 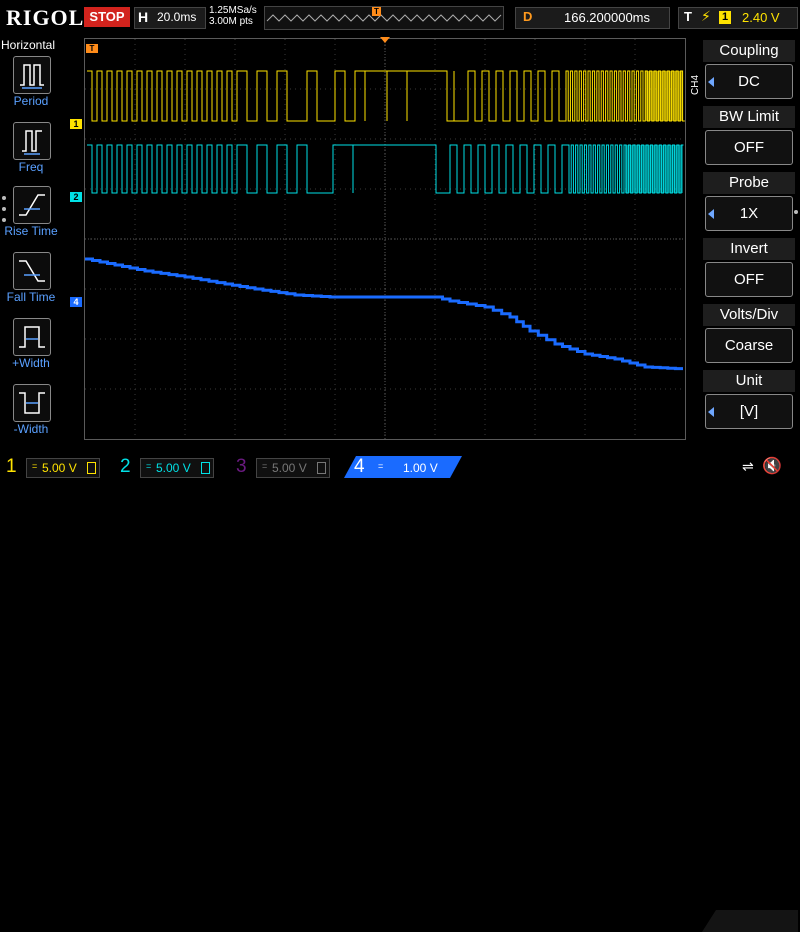 I want to click on ch2-scale-box: = 5.00 V, so click(x=177, y=468).